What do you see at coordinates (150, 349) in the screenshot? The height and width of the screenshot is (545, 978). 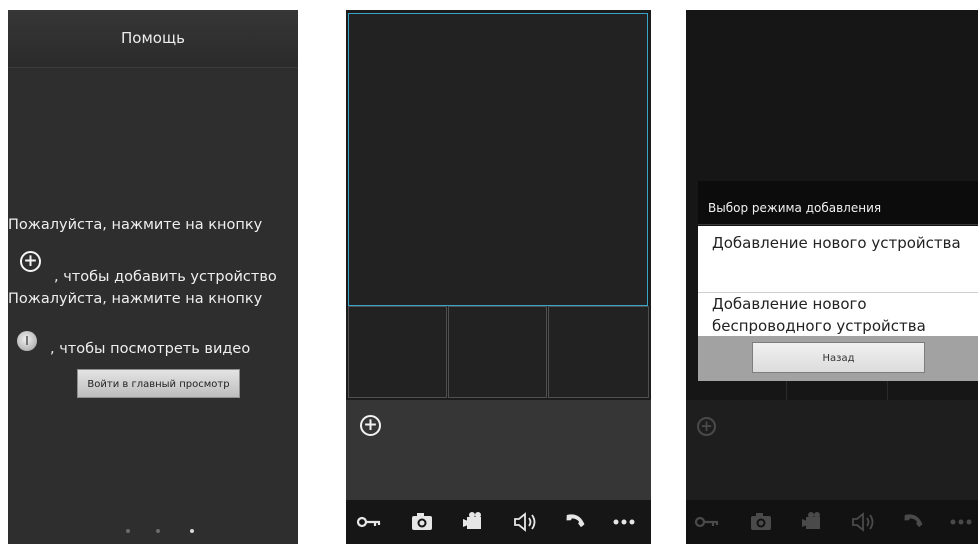 I see `help-line-view-video: , чтобы посмотреть видео` at bounding box center [150, 349].